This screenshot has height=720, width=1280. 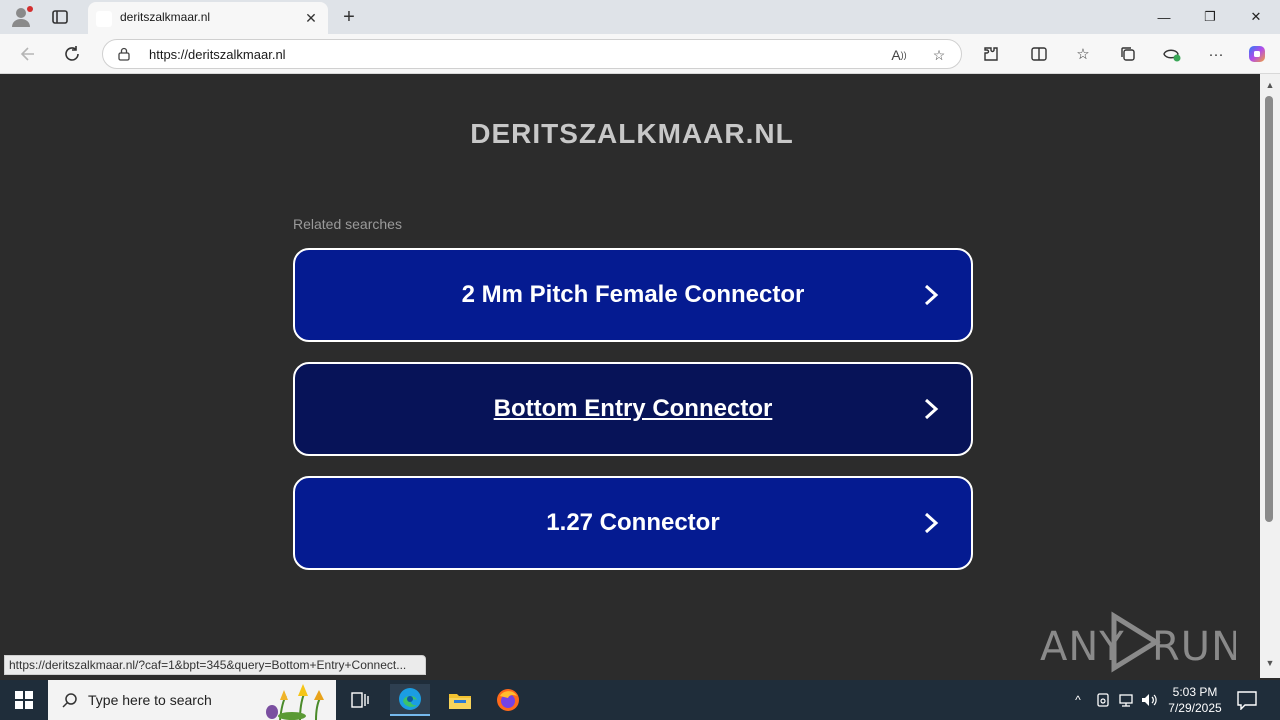 I want to click on search-placeholder: Type here to search, so click(x=150, y=700).